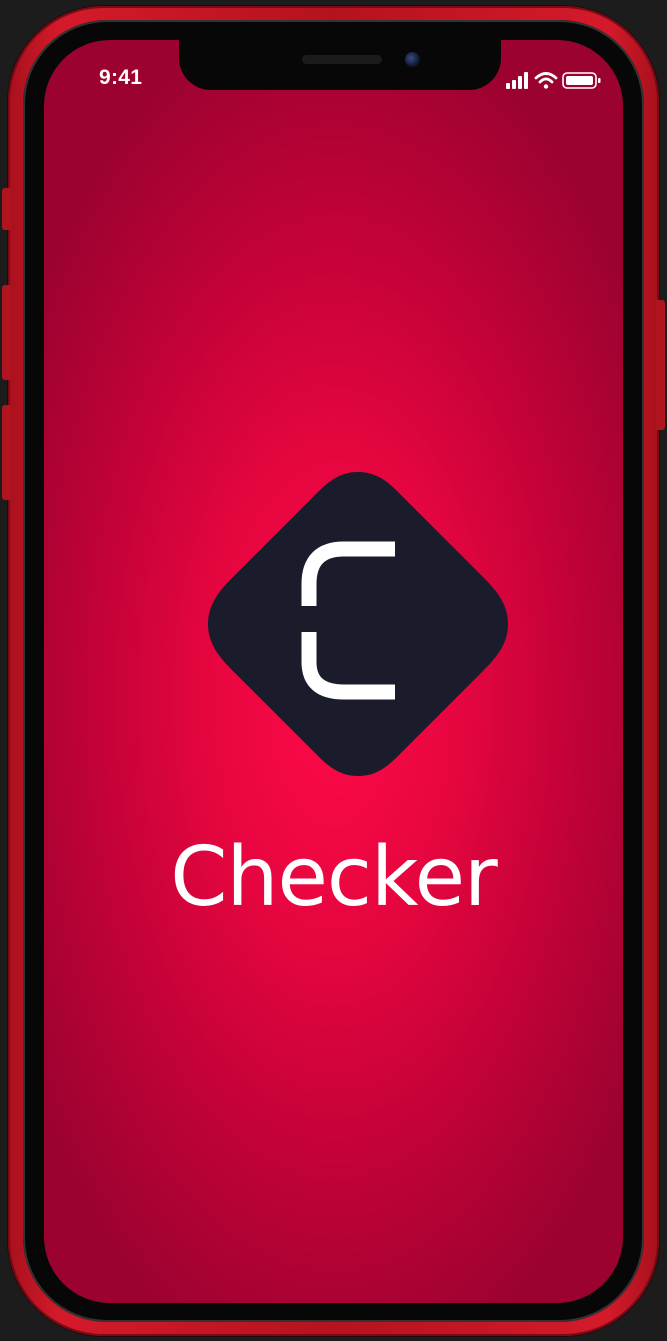 This screenshot has width=667, height=1341. What do you see at coordinates (546, 80) in the screenshot?
I see `wifi-icon` at bounding box center [546, 80].